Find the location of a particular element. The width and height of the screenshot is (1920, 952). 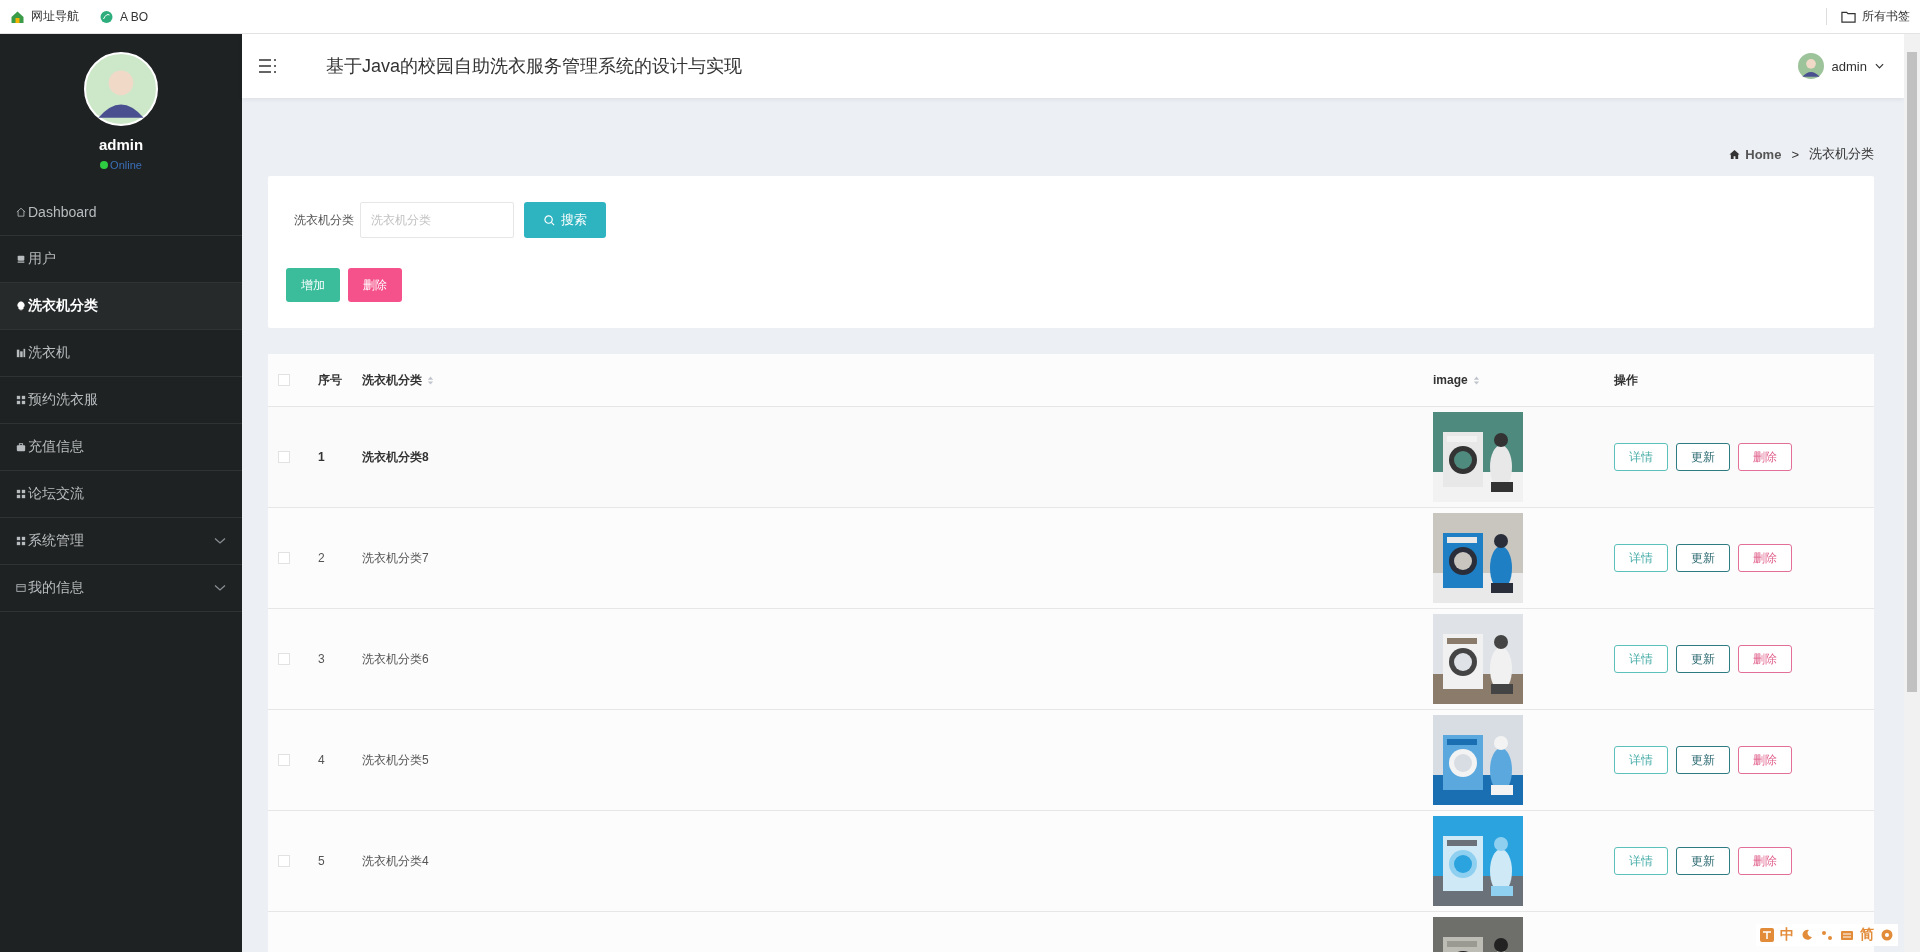

table-cell: 洗衣机分类5 is located at coordinates (395, 760).